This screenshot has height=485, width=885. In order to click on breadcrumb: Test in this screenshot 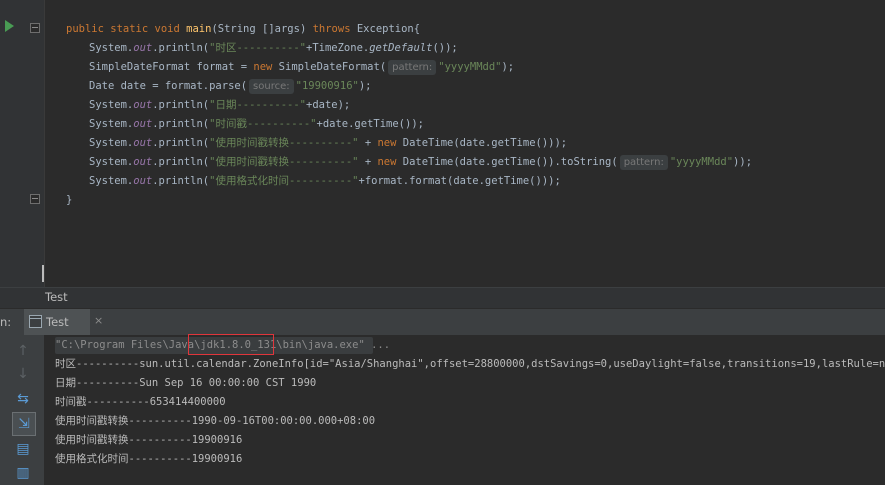, I will do `click(442, 297)`.